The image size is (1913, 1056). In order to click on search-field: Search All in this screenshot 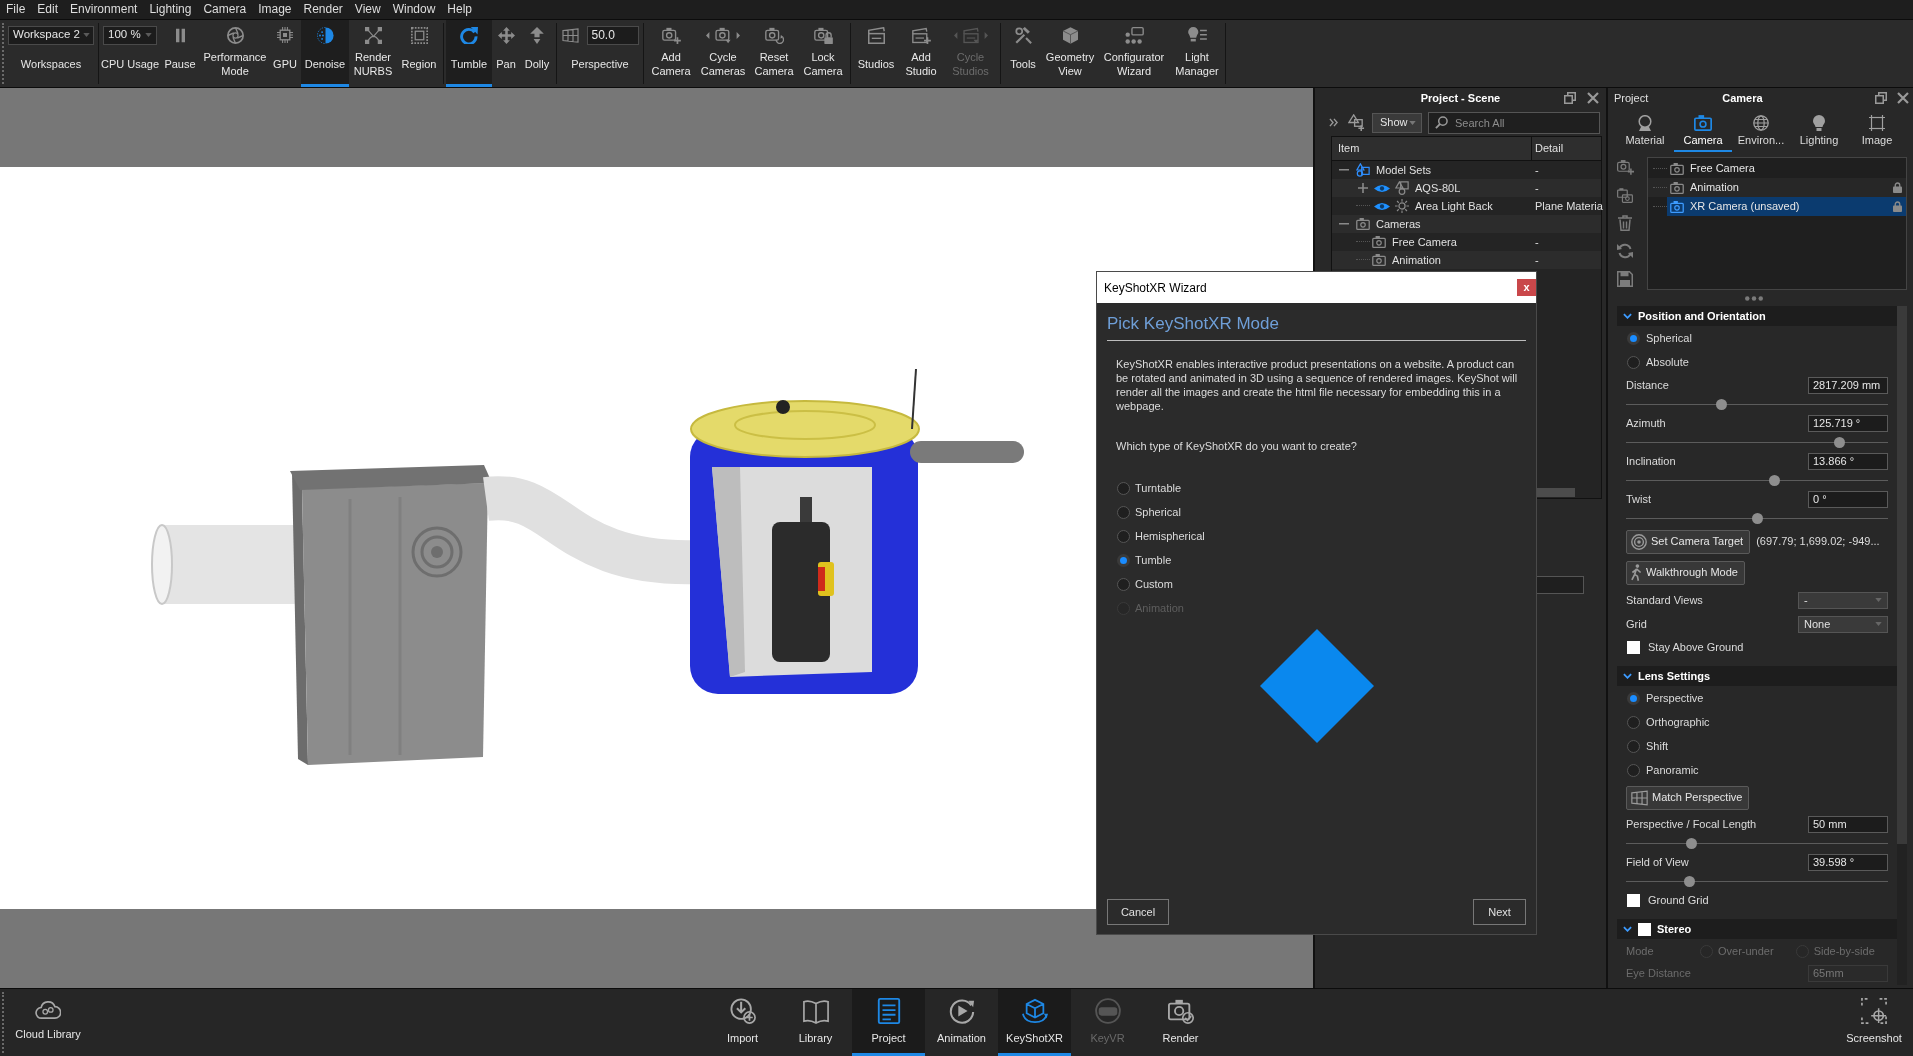, I will do `click(1514, 122)`.